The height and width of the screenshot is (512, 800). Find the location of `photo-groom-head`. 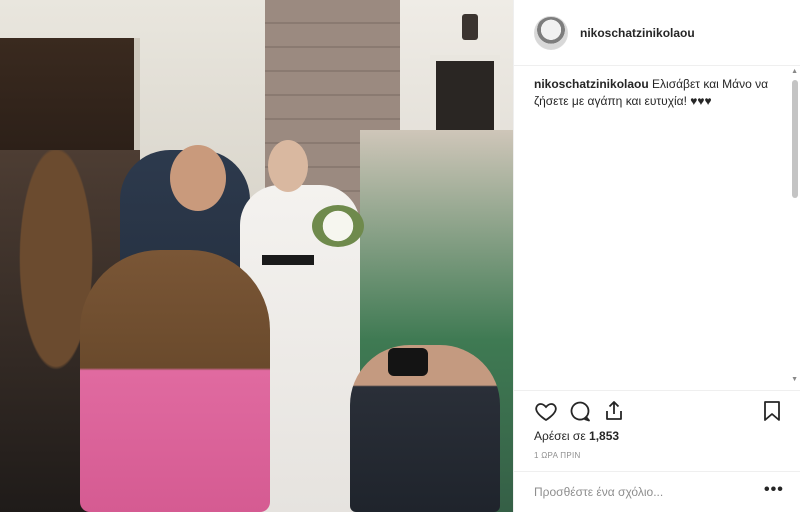

photo-groom-head is located at coordinates (198, 178).